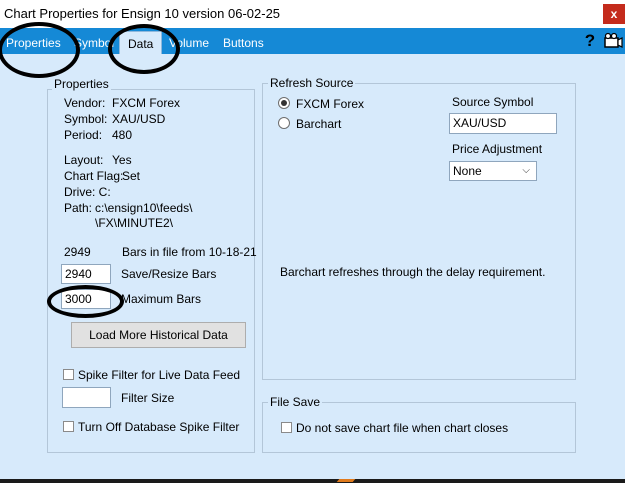 Image resolution: width=625 pixels, height=483 pixels. Describe the element at coordinates (77, 252) in the screenshot. I see `bars-count: 2949` at that location.